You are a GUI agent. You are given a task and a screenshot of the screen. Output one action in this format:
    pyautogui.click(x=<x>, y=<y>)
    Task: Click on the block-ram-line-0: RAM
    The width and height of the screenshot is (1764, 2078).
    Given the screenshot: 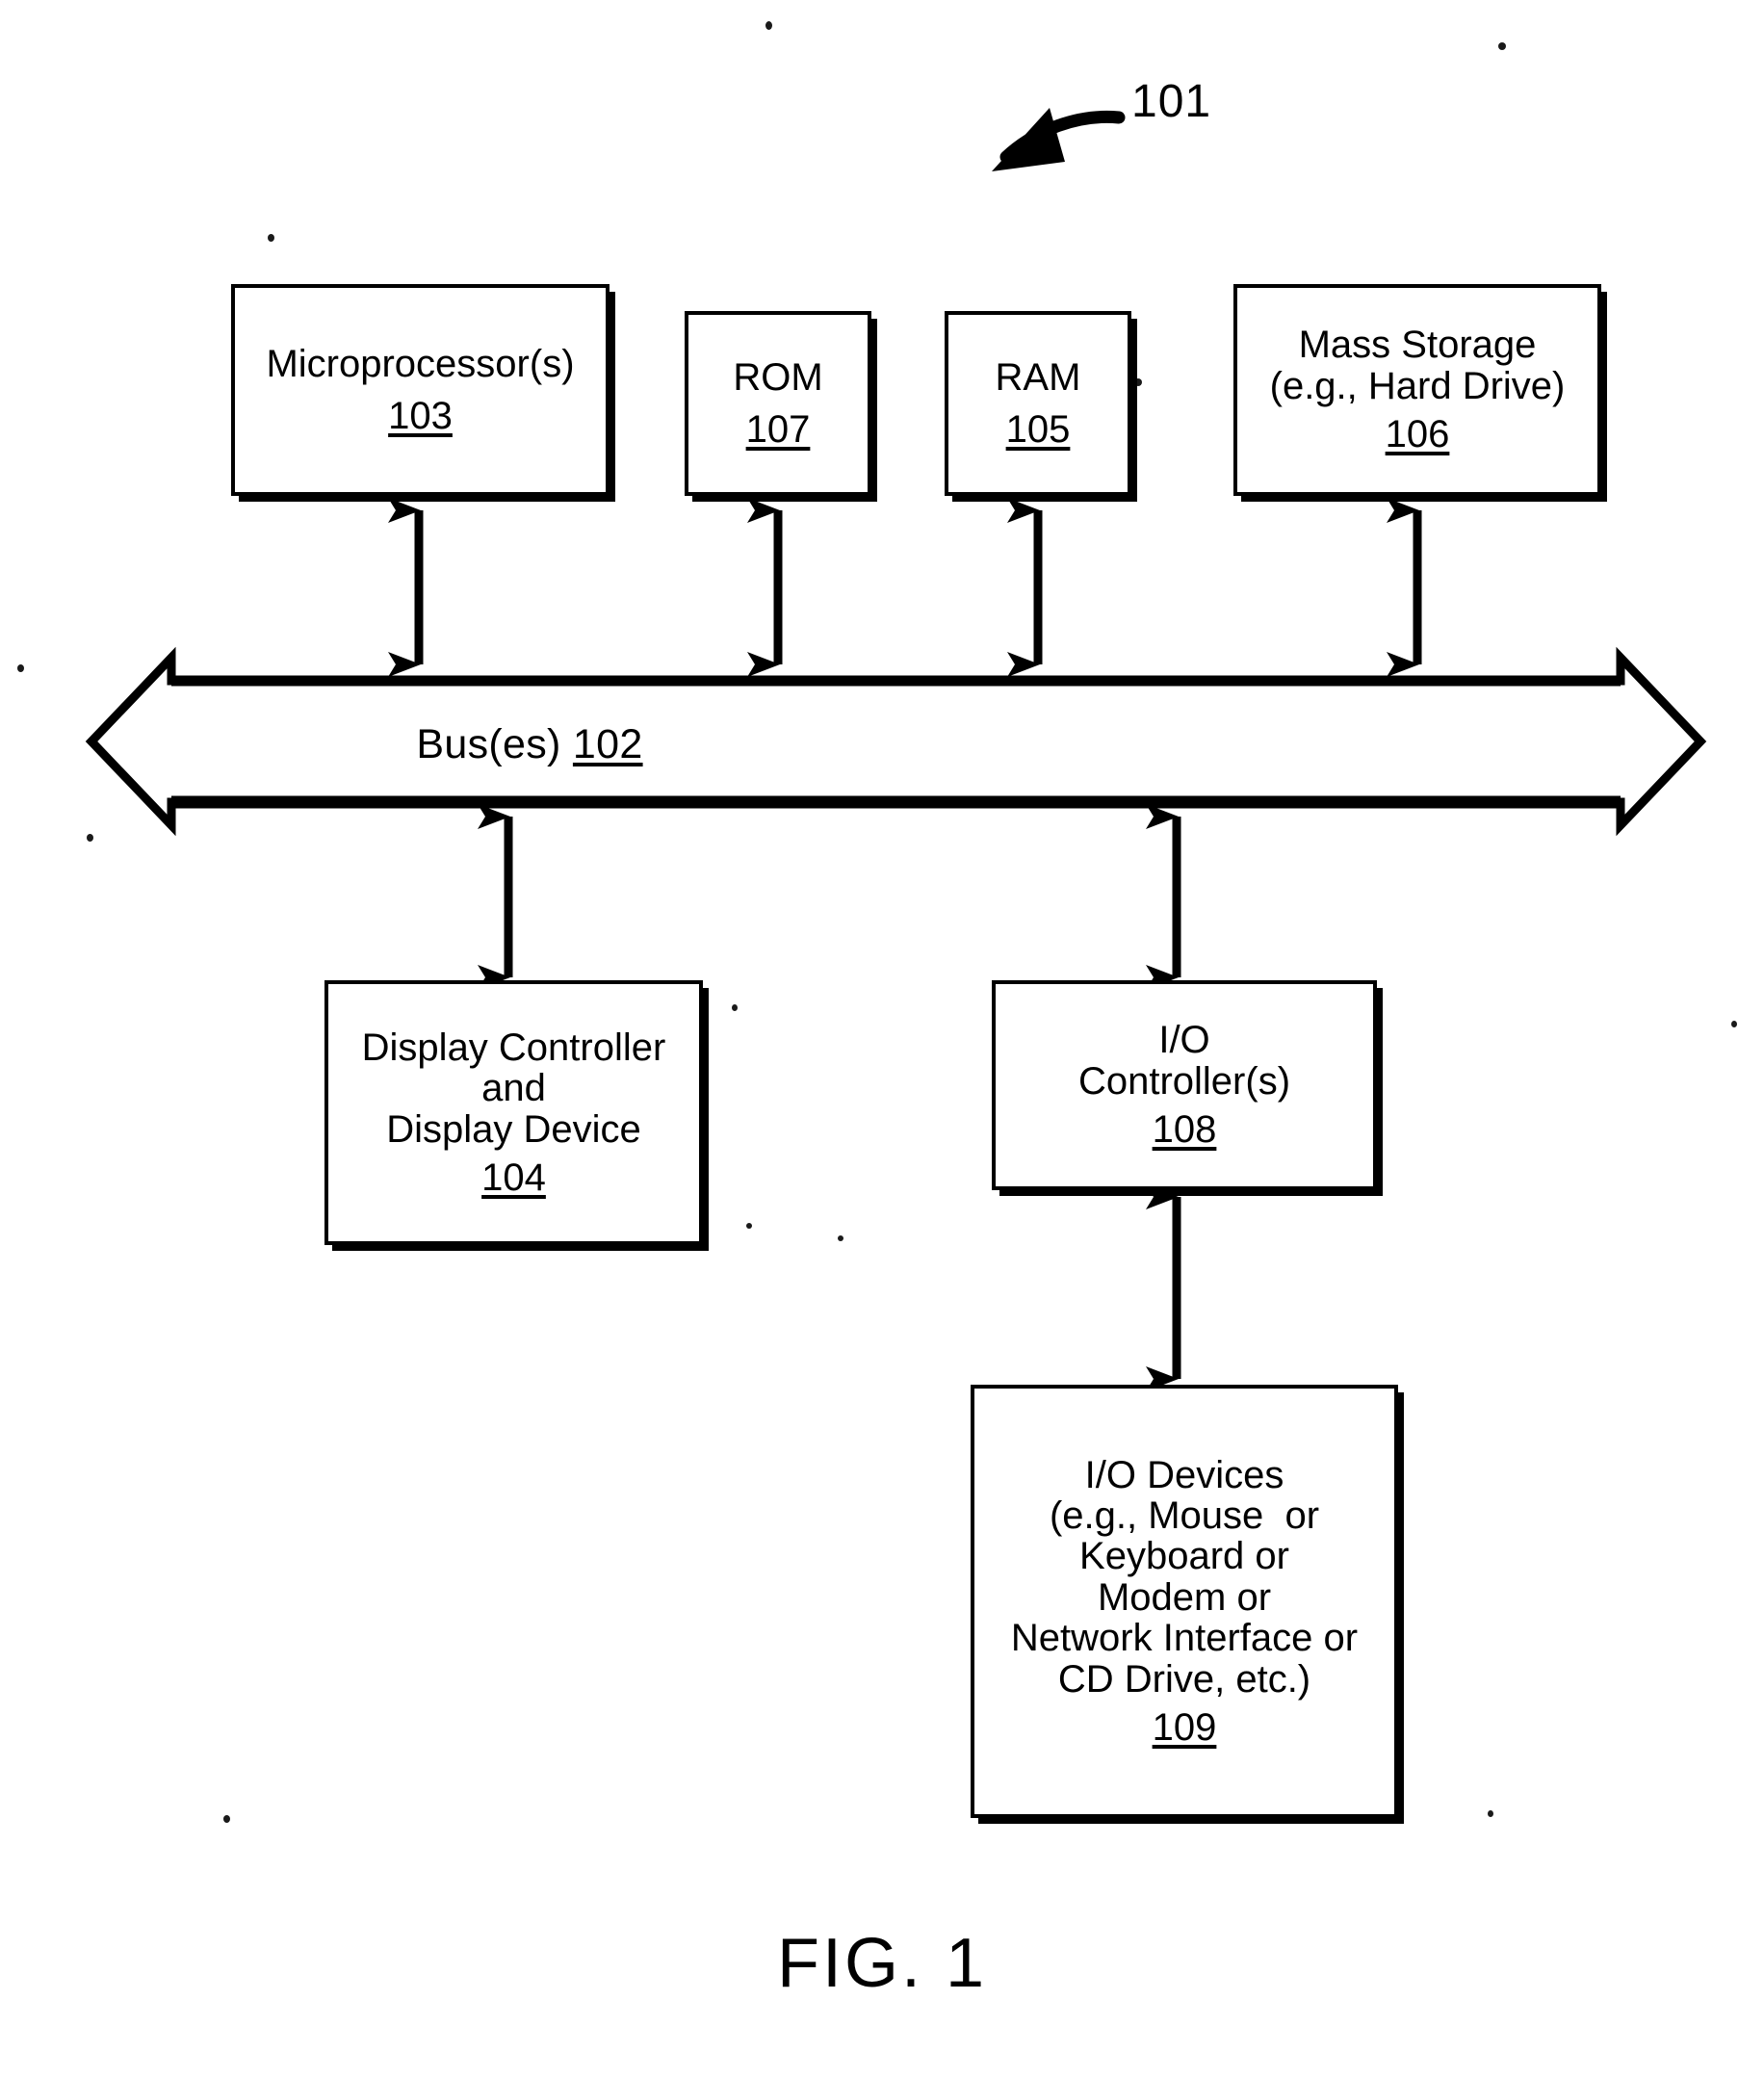 What is the action you would take?
    pyautogui.click(x=1038, y=377)
    